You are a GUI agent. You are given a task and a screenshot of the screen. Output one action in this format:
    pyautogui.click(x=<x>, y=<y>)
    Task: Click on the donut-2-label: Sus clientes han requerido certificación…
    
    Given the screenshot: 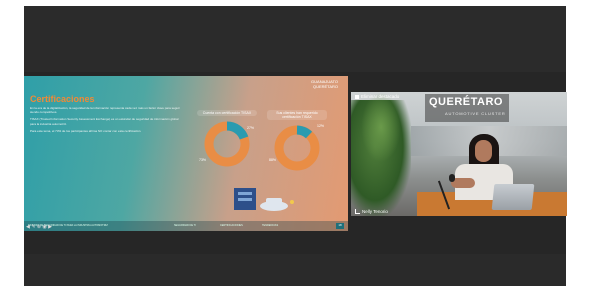 What is the action you would take?
    pyautogui.click(x=297, y=115)
    